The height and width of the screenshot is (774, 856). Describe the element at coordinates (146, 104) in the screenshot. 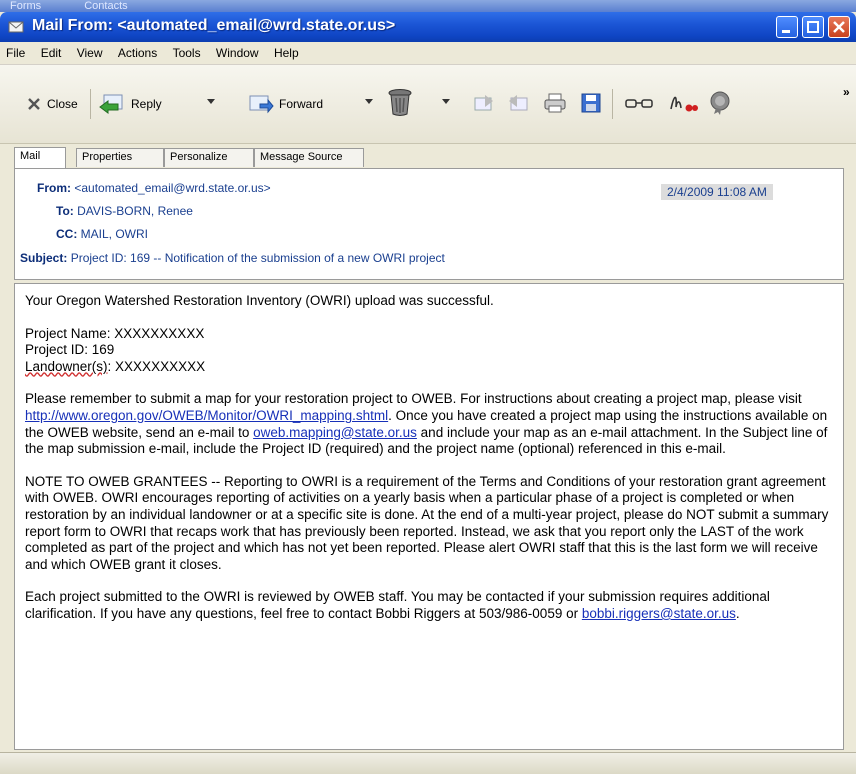

I see `reply-button-label: Reply` at that location.